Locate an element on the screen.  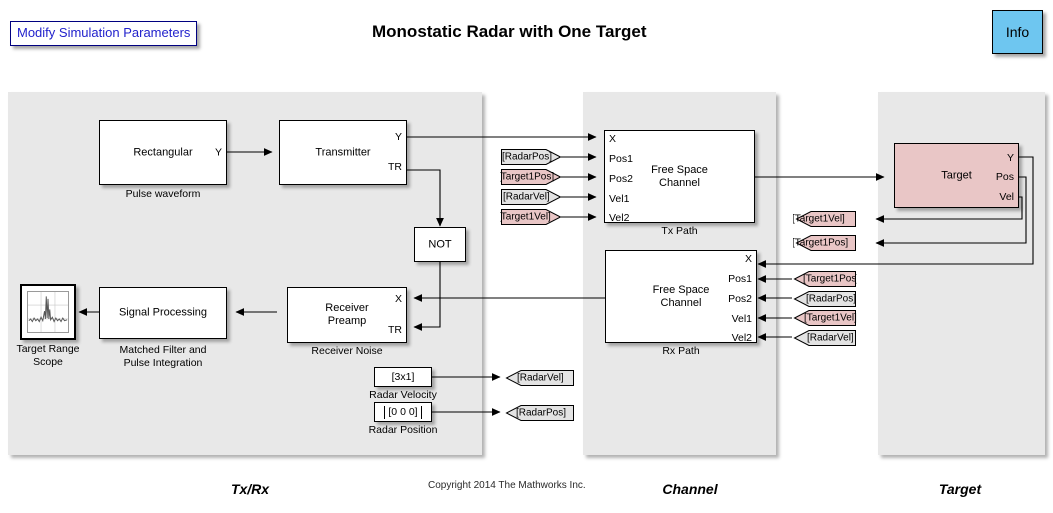
radar-position-value: [0 0 0] is located at coordinates (403, 412).